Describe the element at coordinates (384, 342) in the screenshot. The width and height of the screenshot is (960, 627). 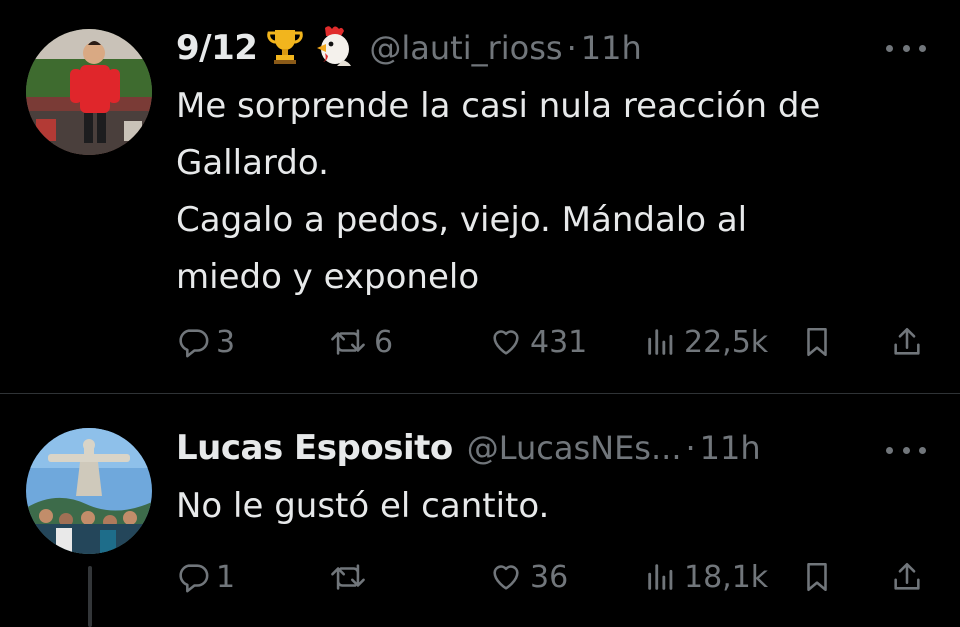
I see `retweet-count: 6` at that location.